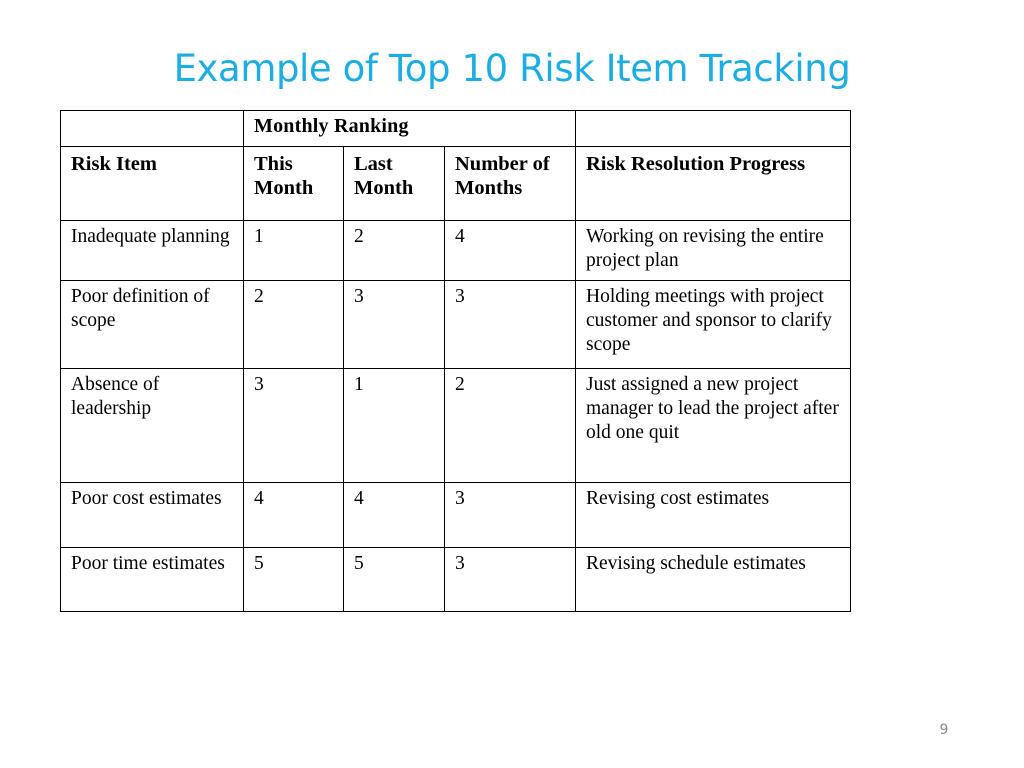  Describe the element at coordinates (293, 515) in the screenshot. I see `cell-this-month: 4` at that location.